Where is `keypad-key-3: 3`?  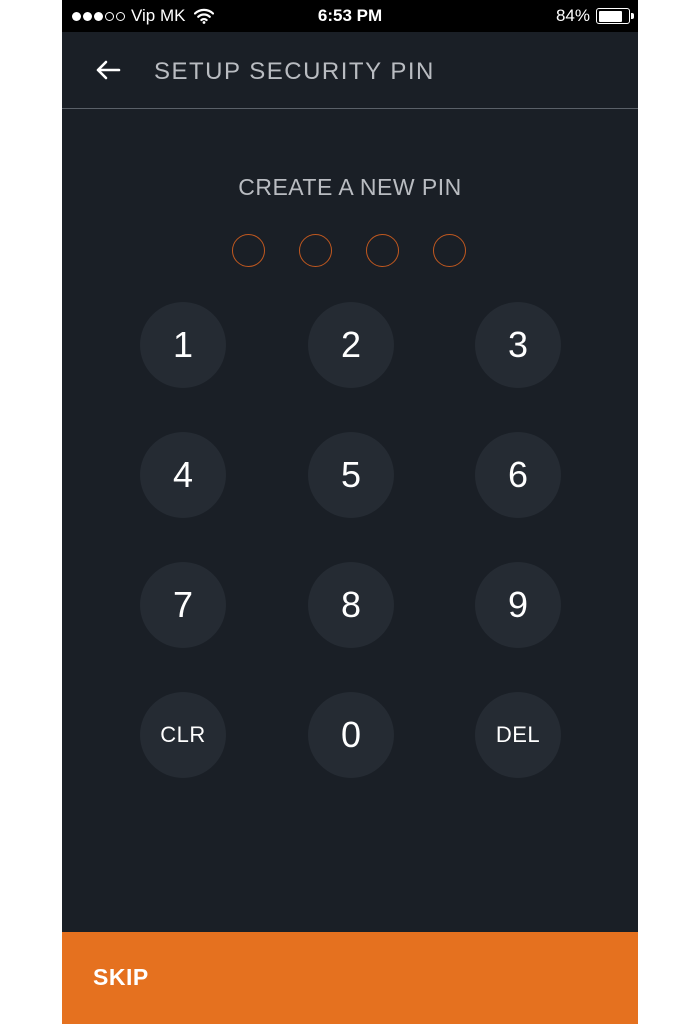
keypad-key-3: 3 is located at coordinates (518, 345).